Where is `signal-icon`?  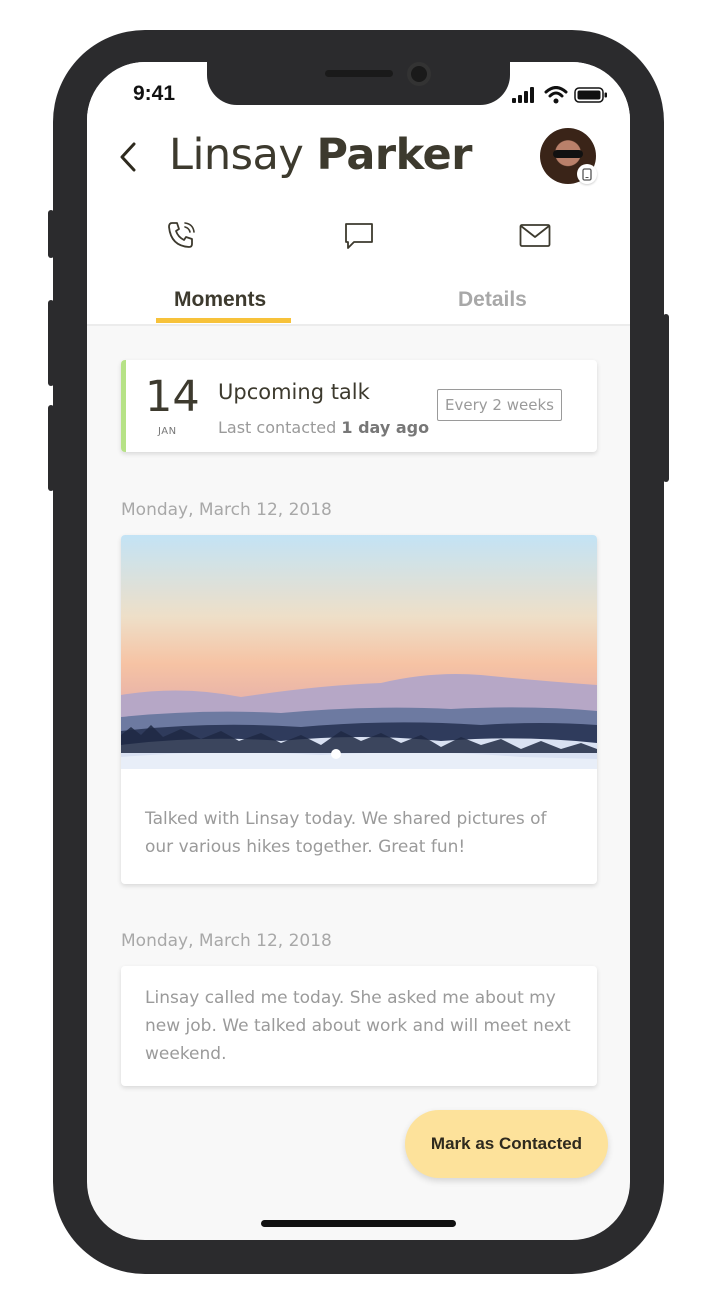
signal-icon is located at coordinates (523, 95).